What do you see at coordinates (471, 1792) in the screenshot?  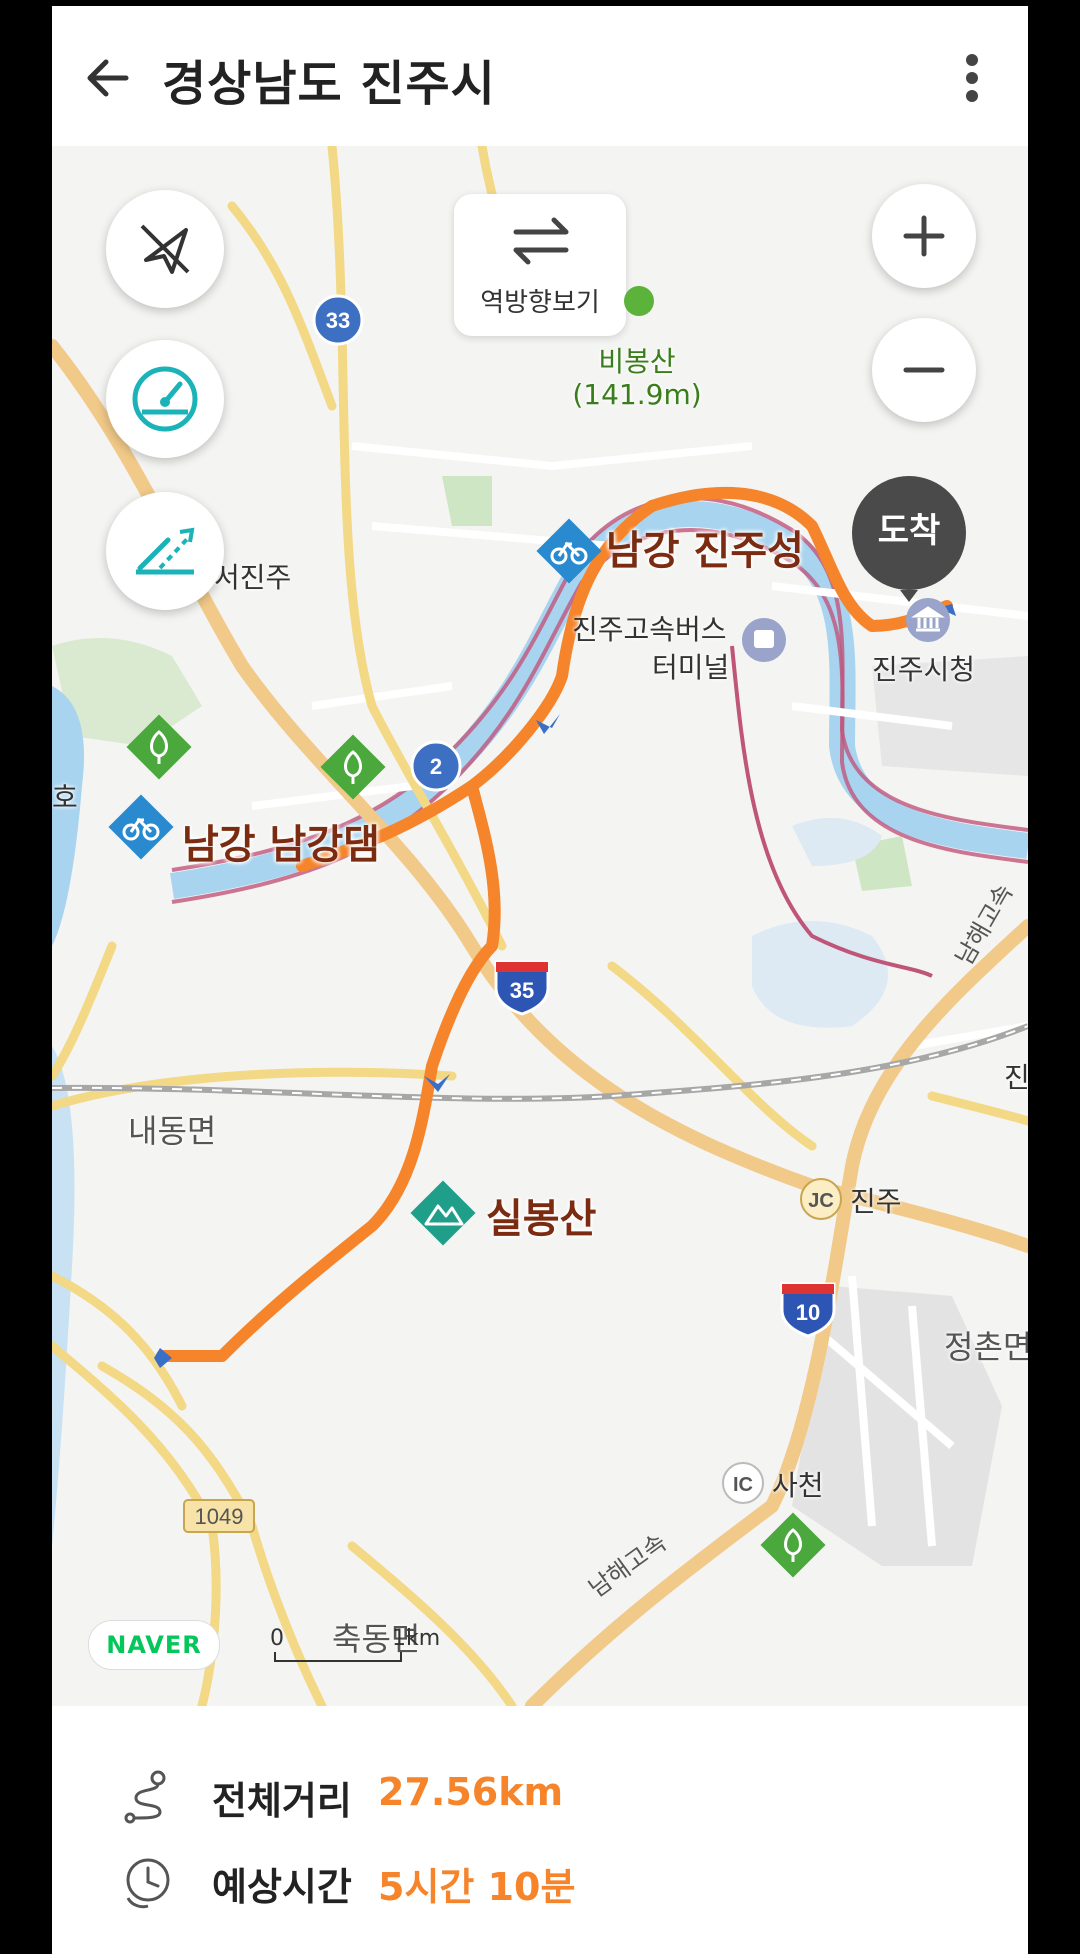 I see `distance-value: 27.56km` at bounding box center [471, 1792].